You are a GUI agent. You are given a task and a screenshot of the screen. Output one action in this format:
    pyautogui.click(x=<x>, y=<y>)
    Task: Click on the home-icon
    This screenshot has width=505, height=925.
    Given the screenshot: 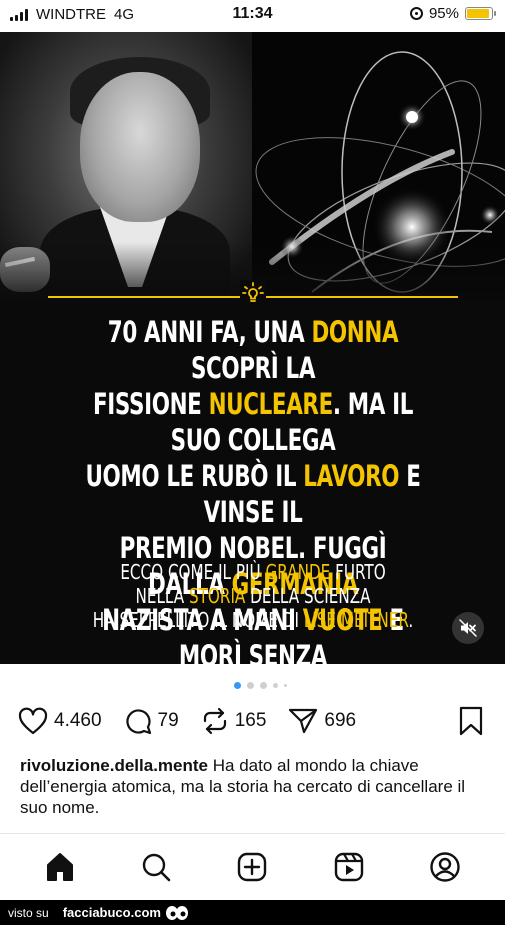 What is the action you would take?
    pyautogui.click(x=60, y=867)
    